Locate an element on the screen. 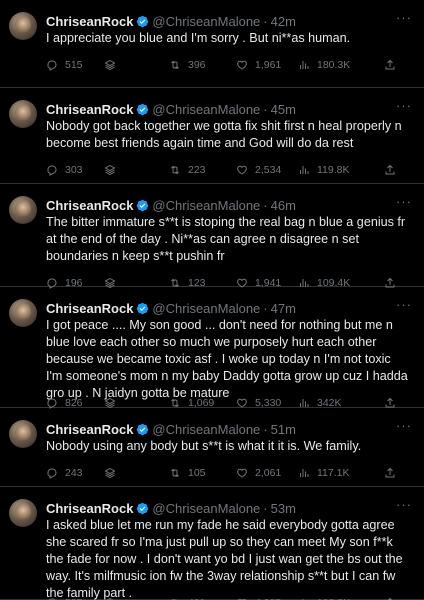  timestamp: 51m is located at coordinates (283, 429).